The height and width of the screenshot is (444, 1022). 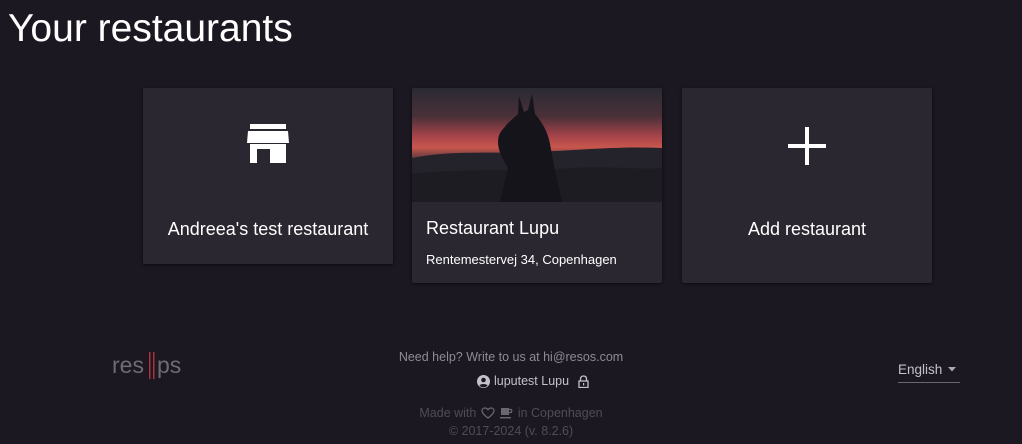 What do you see at coordinates (268, 176) in the screenshot?
I see `restaurant-card-andreea: Andreea's test restaurant` at bounding box center [268, 176].